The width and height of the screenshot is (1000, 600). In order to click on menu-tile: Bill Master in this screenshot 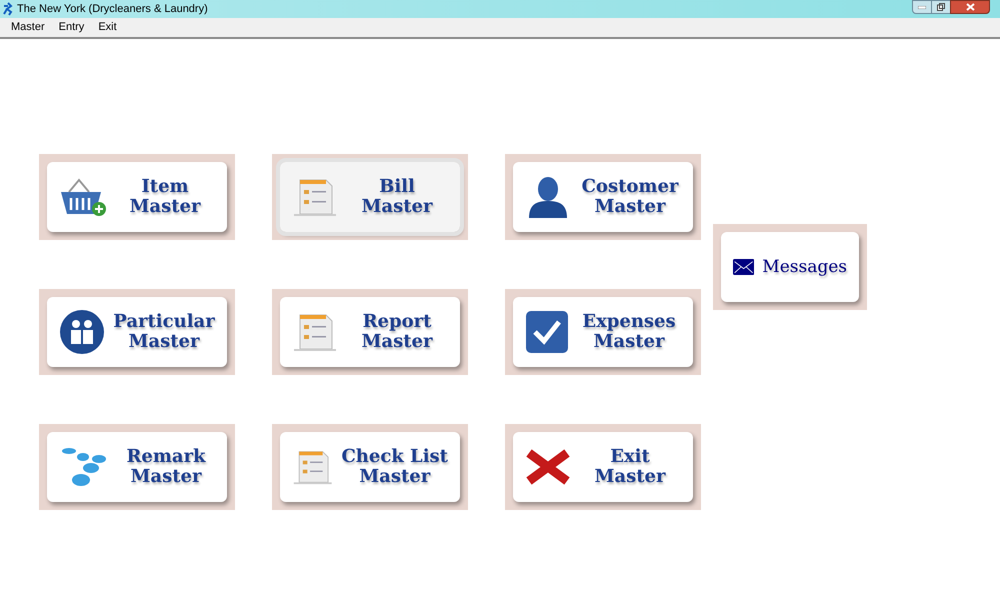, I will do `click(370, 197)`.